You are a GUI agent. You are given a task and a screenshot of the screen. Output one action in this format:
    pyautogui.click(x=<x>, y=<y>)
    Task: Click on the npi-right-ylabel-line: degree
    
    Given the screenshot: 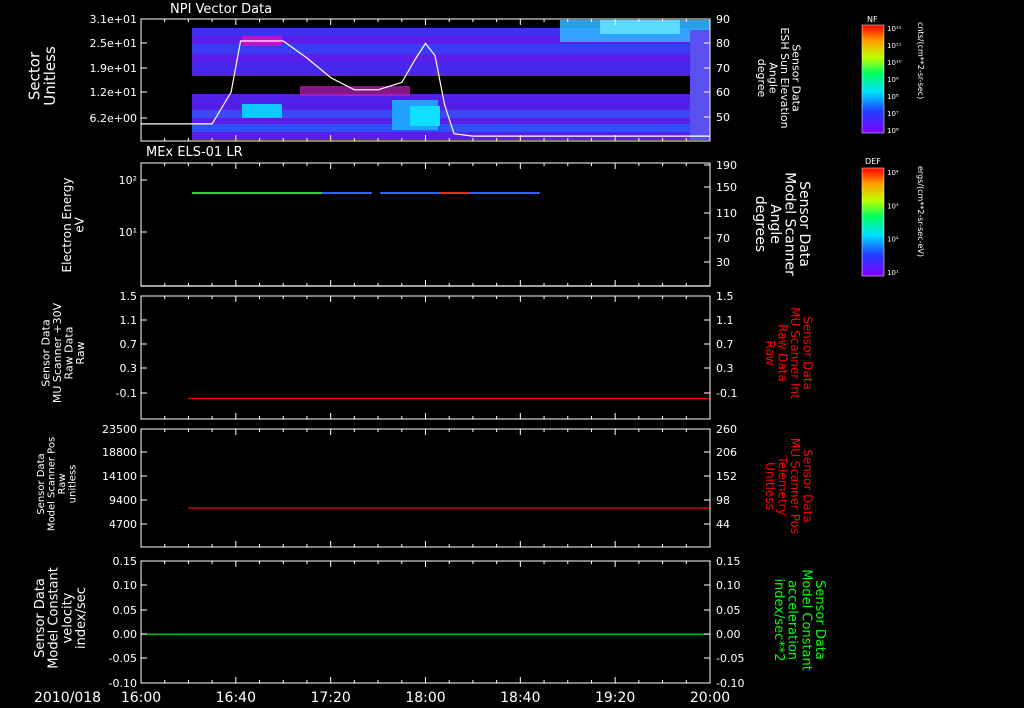 What is the action you would take?
    pyautogui.click(x=761, y=78)
    